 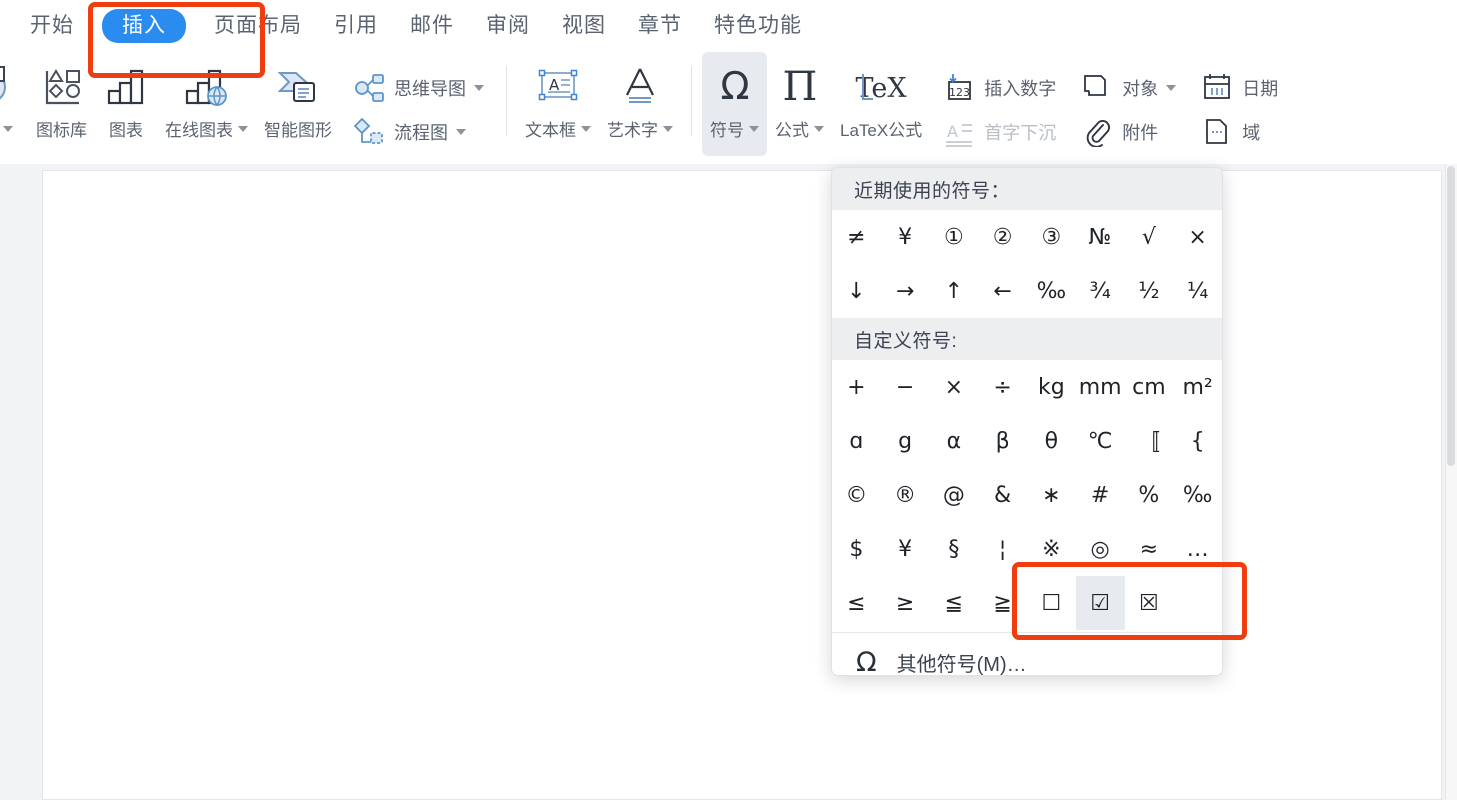 I want to click on symbol-cell: ←, so click(x=1002, y=291).